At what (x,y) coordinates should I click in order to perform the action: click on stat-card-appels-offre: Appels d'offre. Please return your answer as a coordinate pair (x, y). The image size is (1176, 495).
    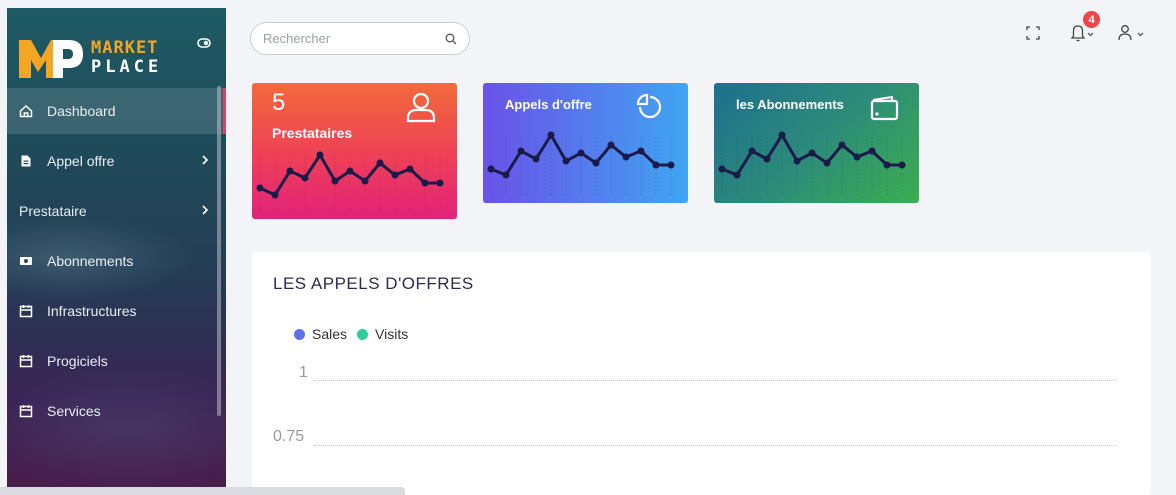
    Looking at the image, I should click on (585, 143).